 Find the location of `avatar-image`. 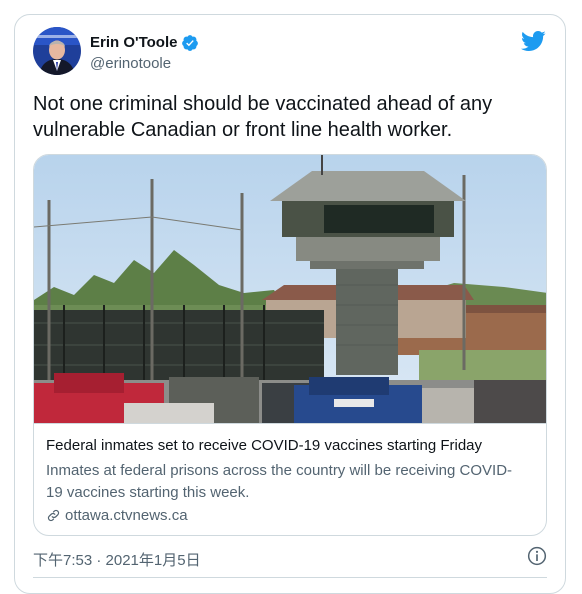

avatar-image is located at coordinates (57, 51).